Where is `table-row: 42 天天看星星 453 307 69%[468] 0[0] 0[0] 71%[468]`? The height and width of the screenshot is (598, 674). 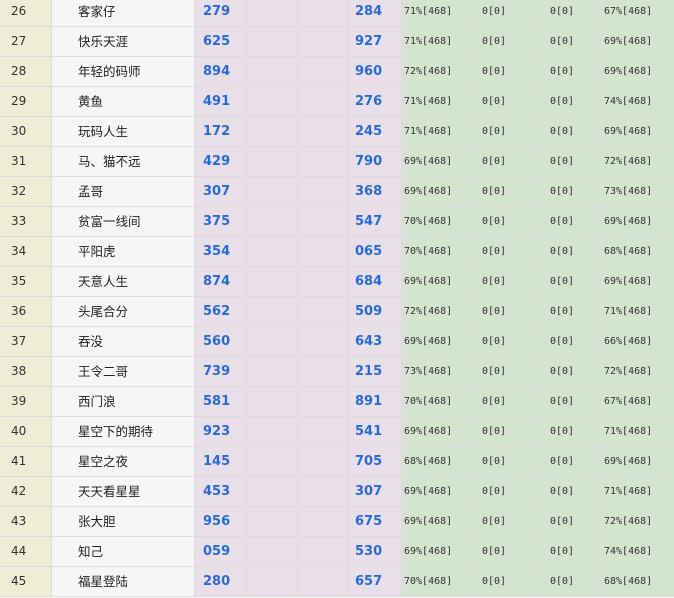 table-row: 42 天天看星星 453 307 69%[468] 0[0] 0[0] 71%[468] is located at coordinates (337, 492).